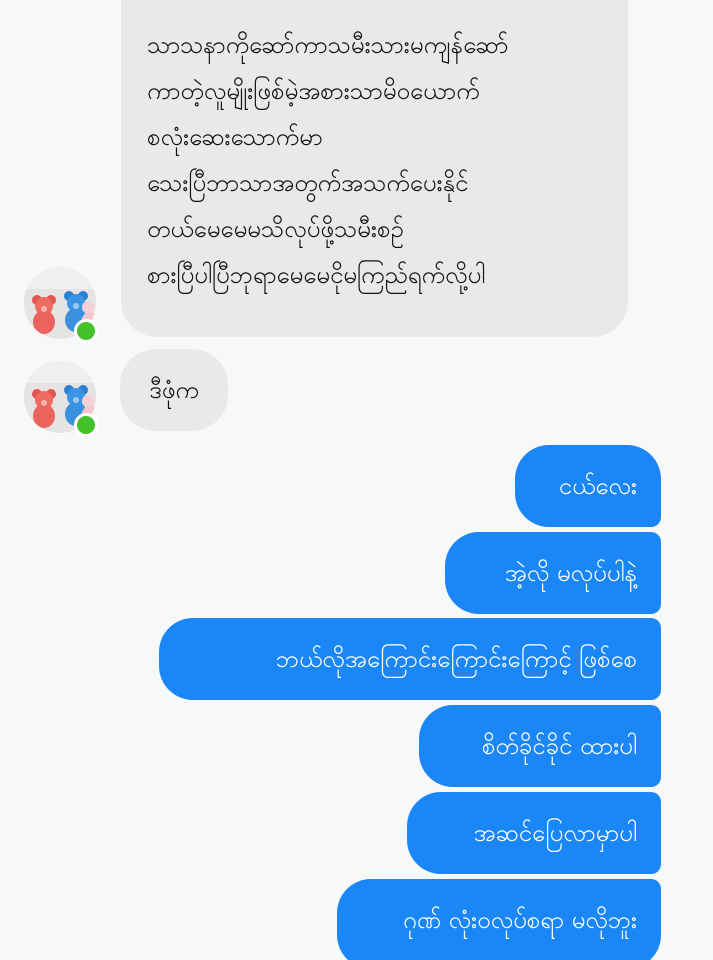 This screenshot has width=713, height=960. Describe the element at coordinates (235, 137) in the screenshot. I see `message-line: စလုံးဆေးသောက်မာ` at that location.